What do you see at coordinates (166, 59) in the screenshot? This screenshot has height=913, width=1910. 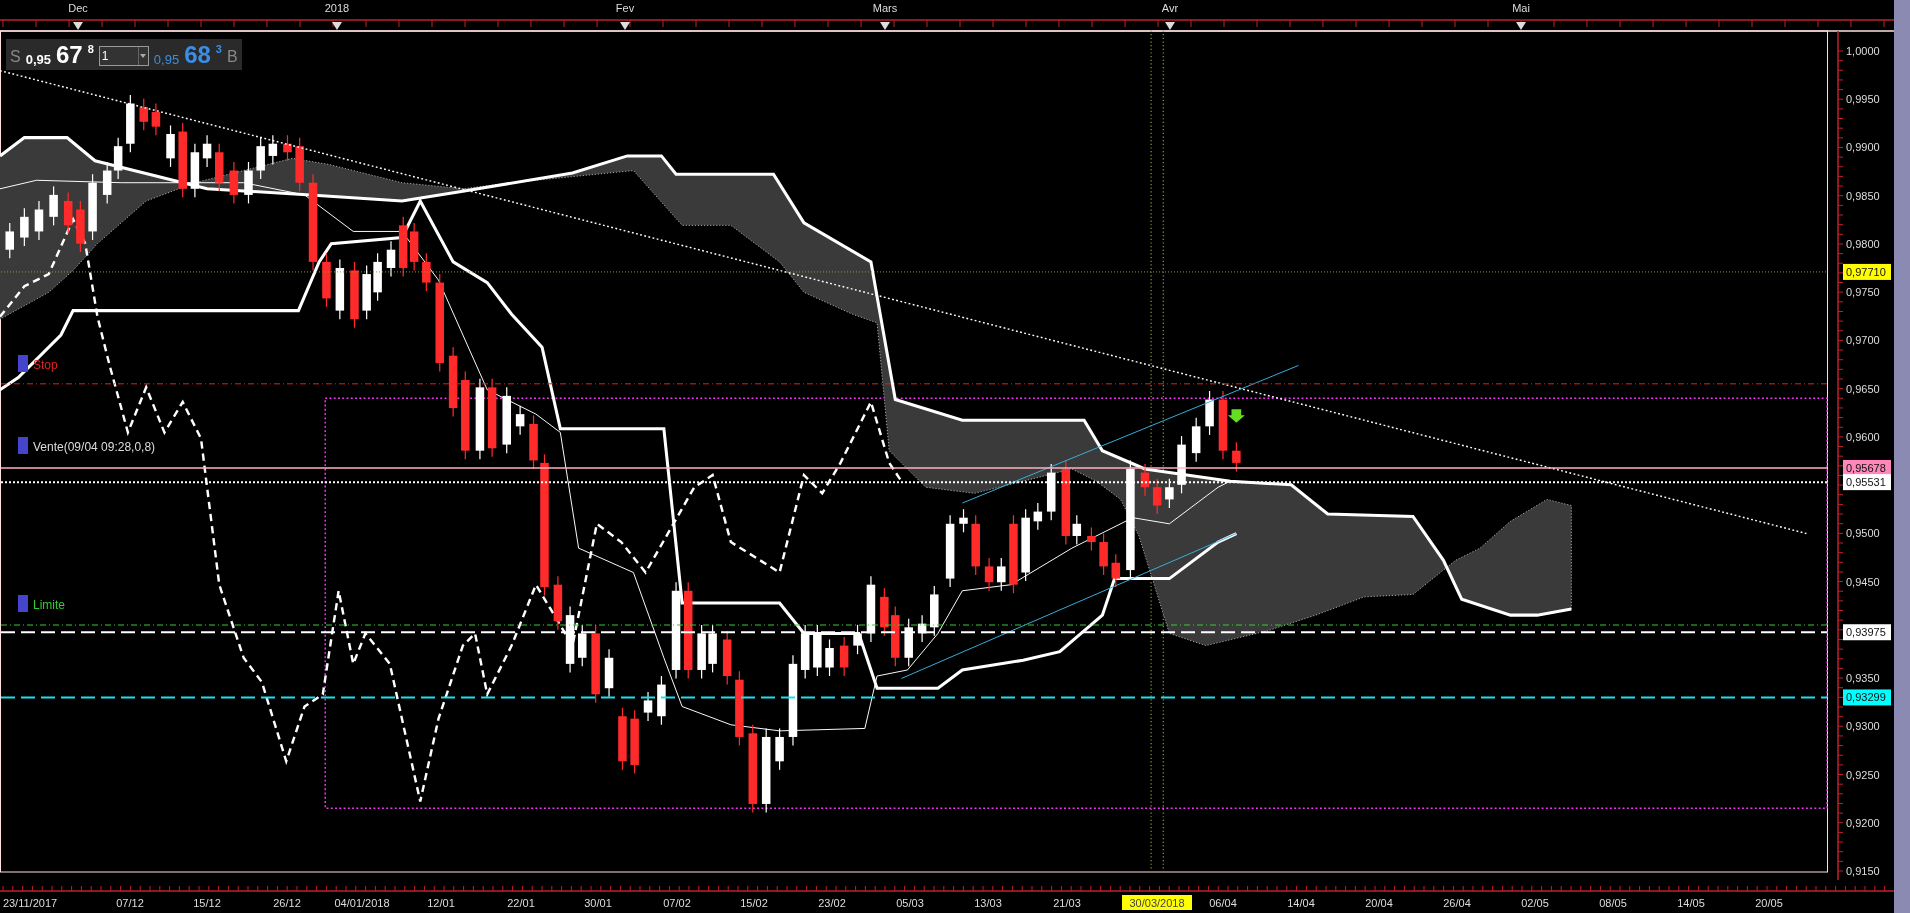 I see `buy-price-prefix: 0,95` at bounding box center [166, 59].